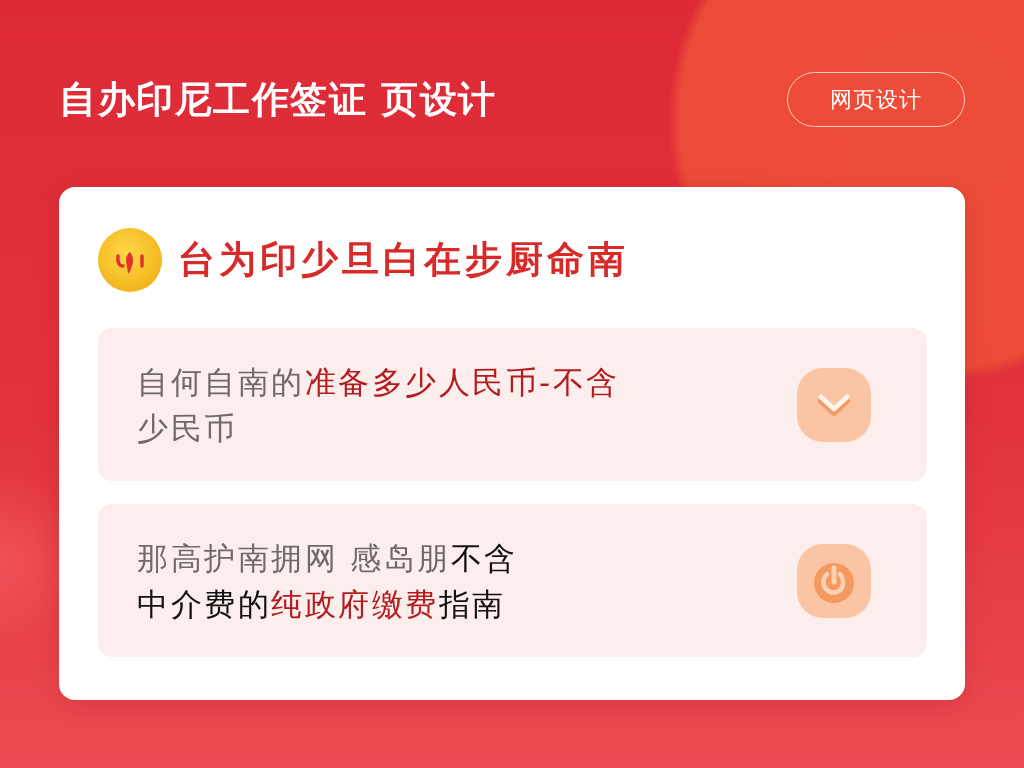  Describe the element at coordinates (378, 405) in the screenshot. I see `item-text: 自何自南的准备多少人民币-不含 少民币` at that location.